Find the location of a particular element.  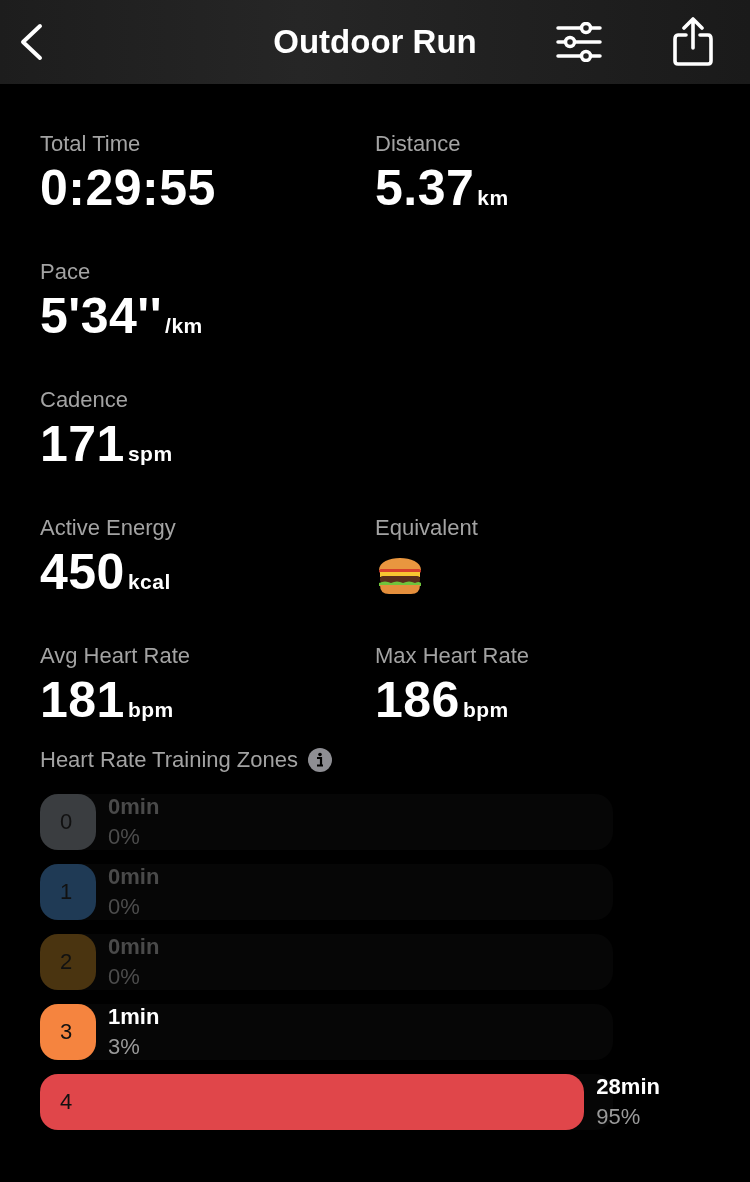

metric-value: 0:29:55 is located at coordinates (128, 188).